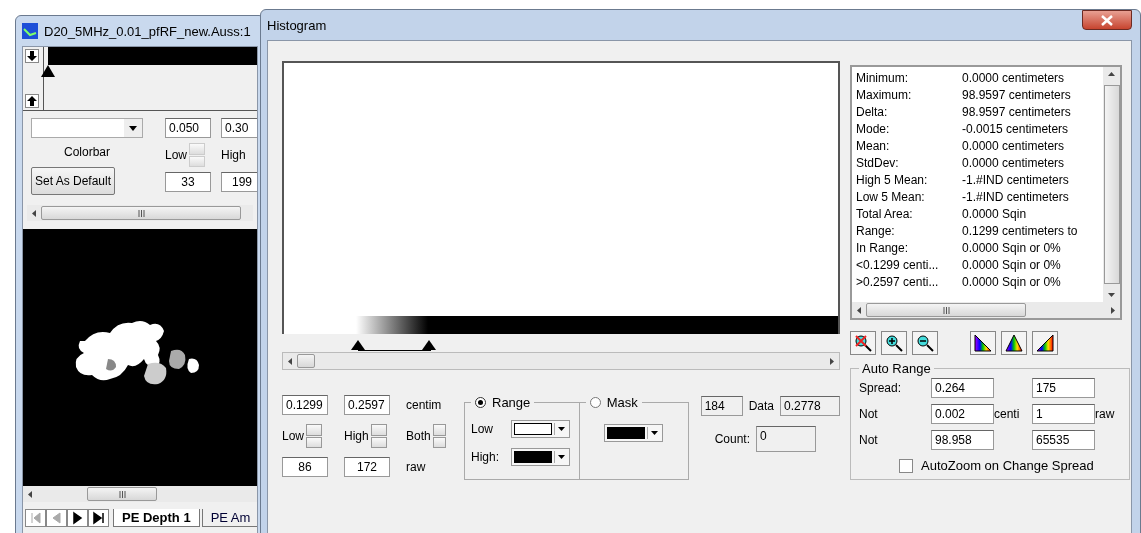 The image size is (1141, 533). What do you see at coordinates (1111, 184) in the screenshot?
I see `vertical-scrollbar` at bounding box center [1111, 184].